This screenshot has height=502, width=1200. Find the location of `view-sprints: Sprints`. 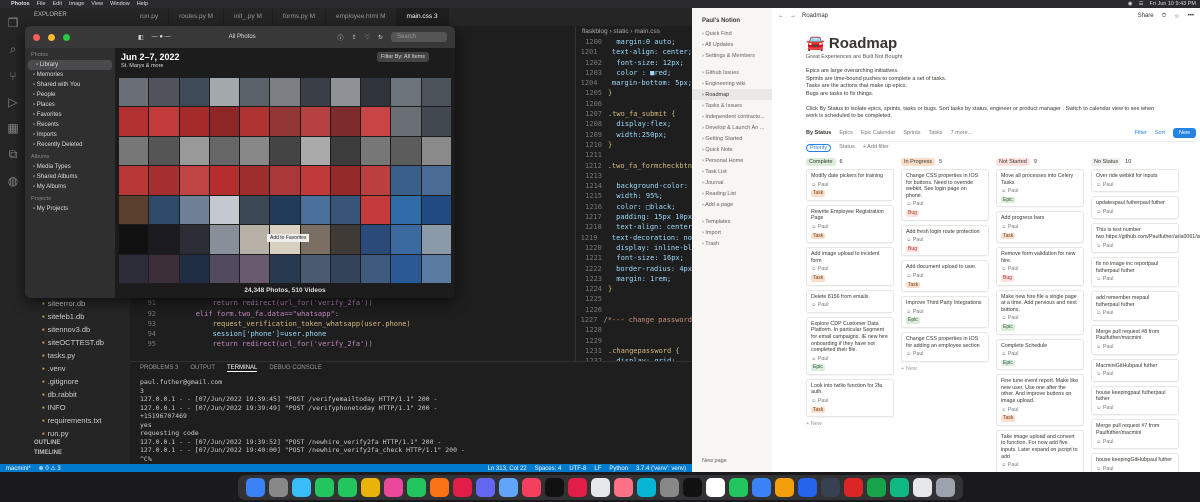

view-sprints: Sprints is located at coordinates (911, 133).